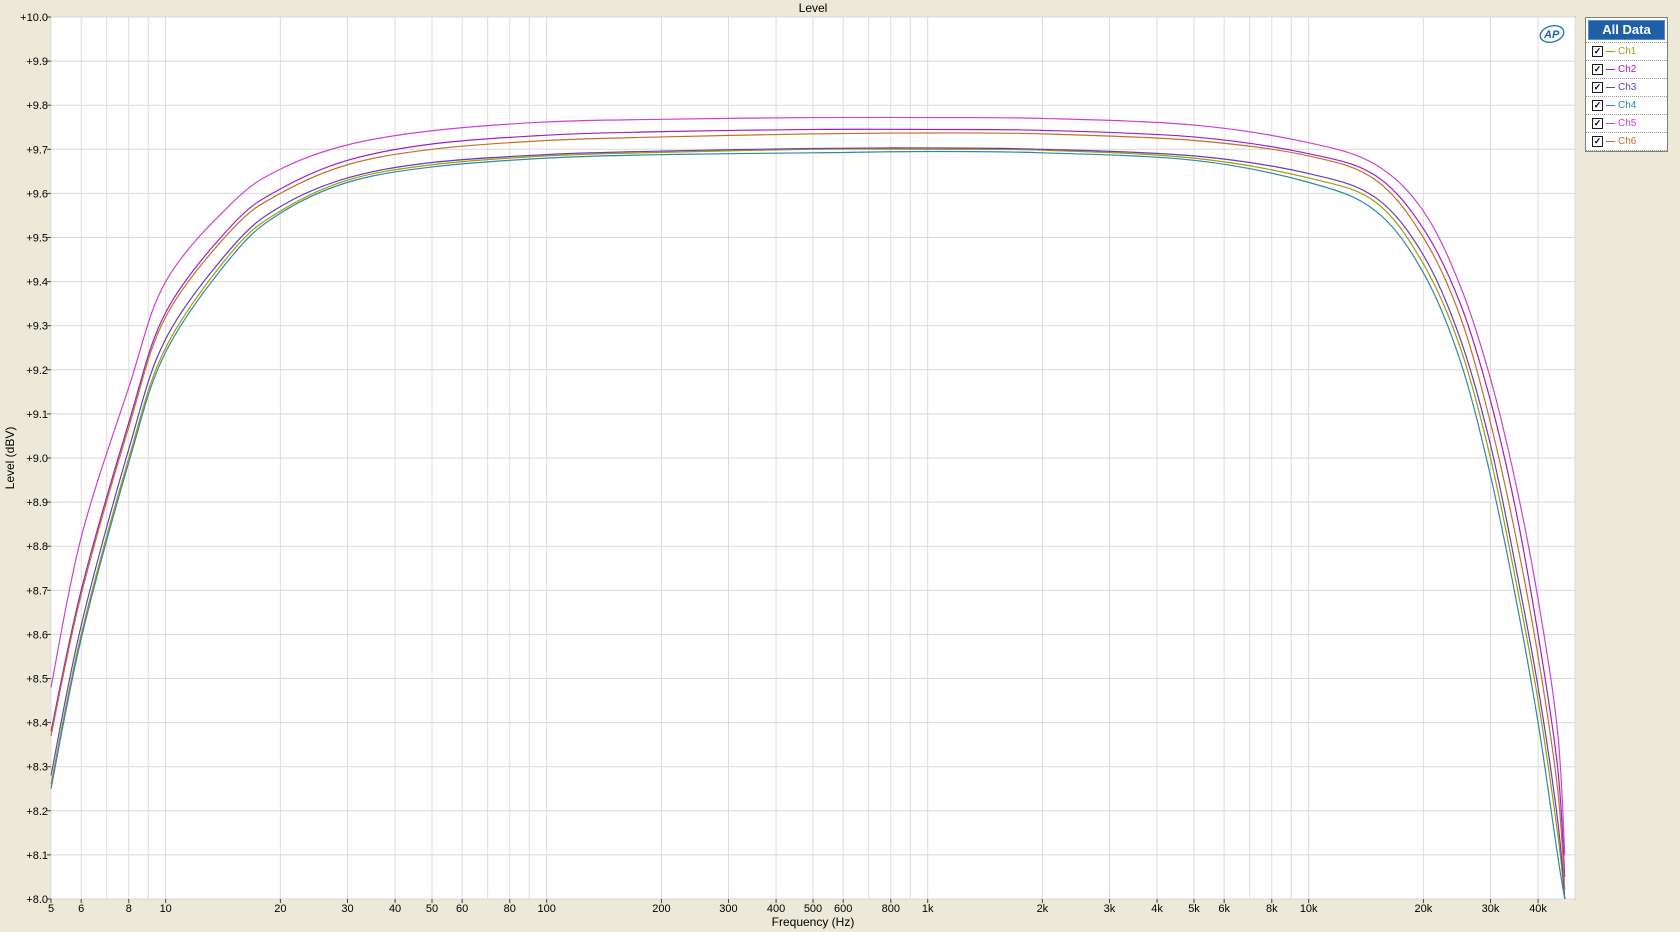  I want to click on svg-text: AP, so click(1551, 35).